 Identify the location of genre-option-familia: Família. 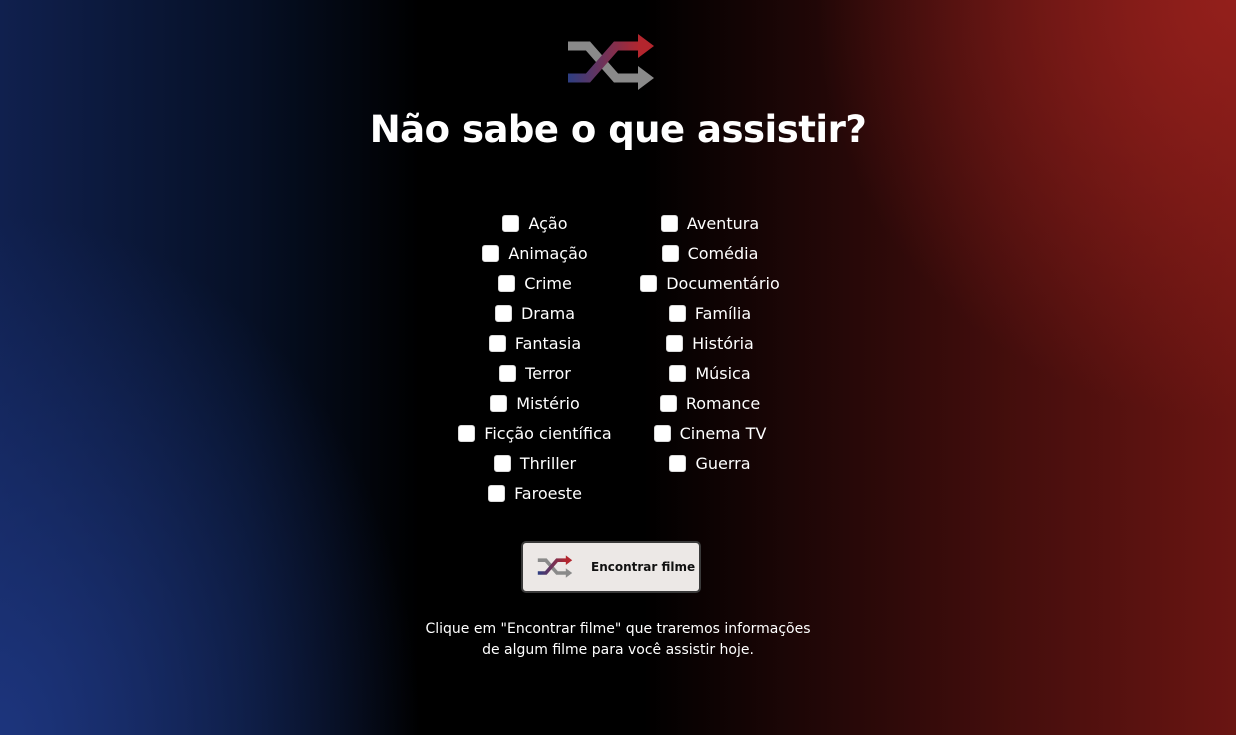
(710, 313).